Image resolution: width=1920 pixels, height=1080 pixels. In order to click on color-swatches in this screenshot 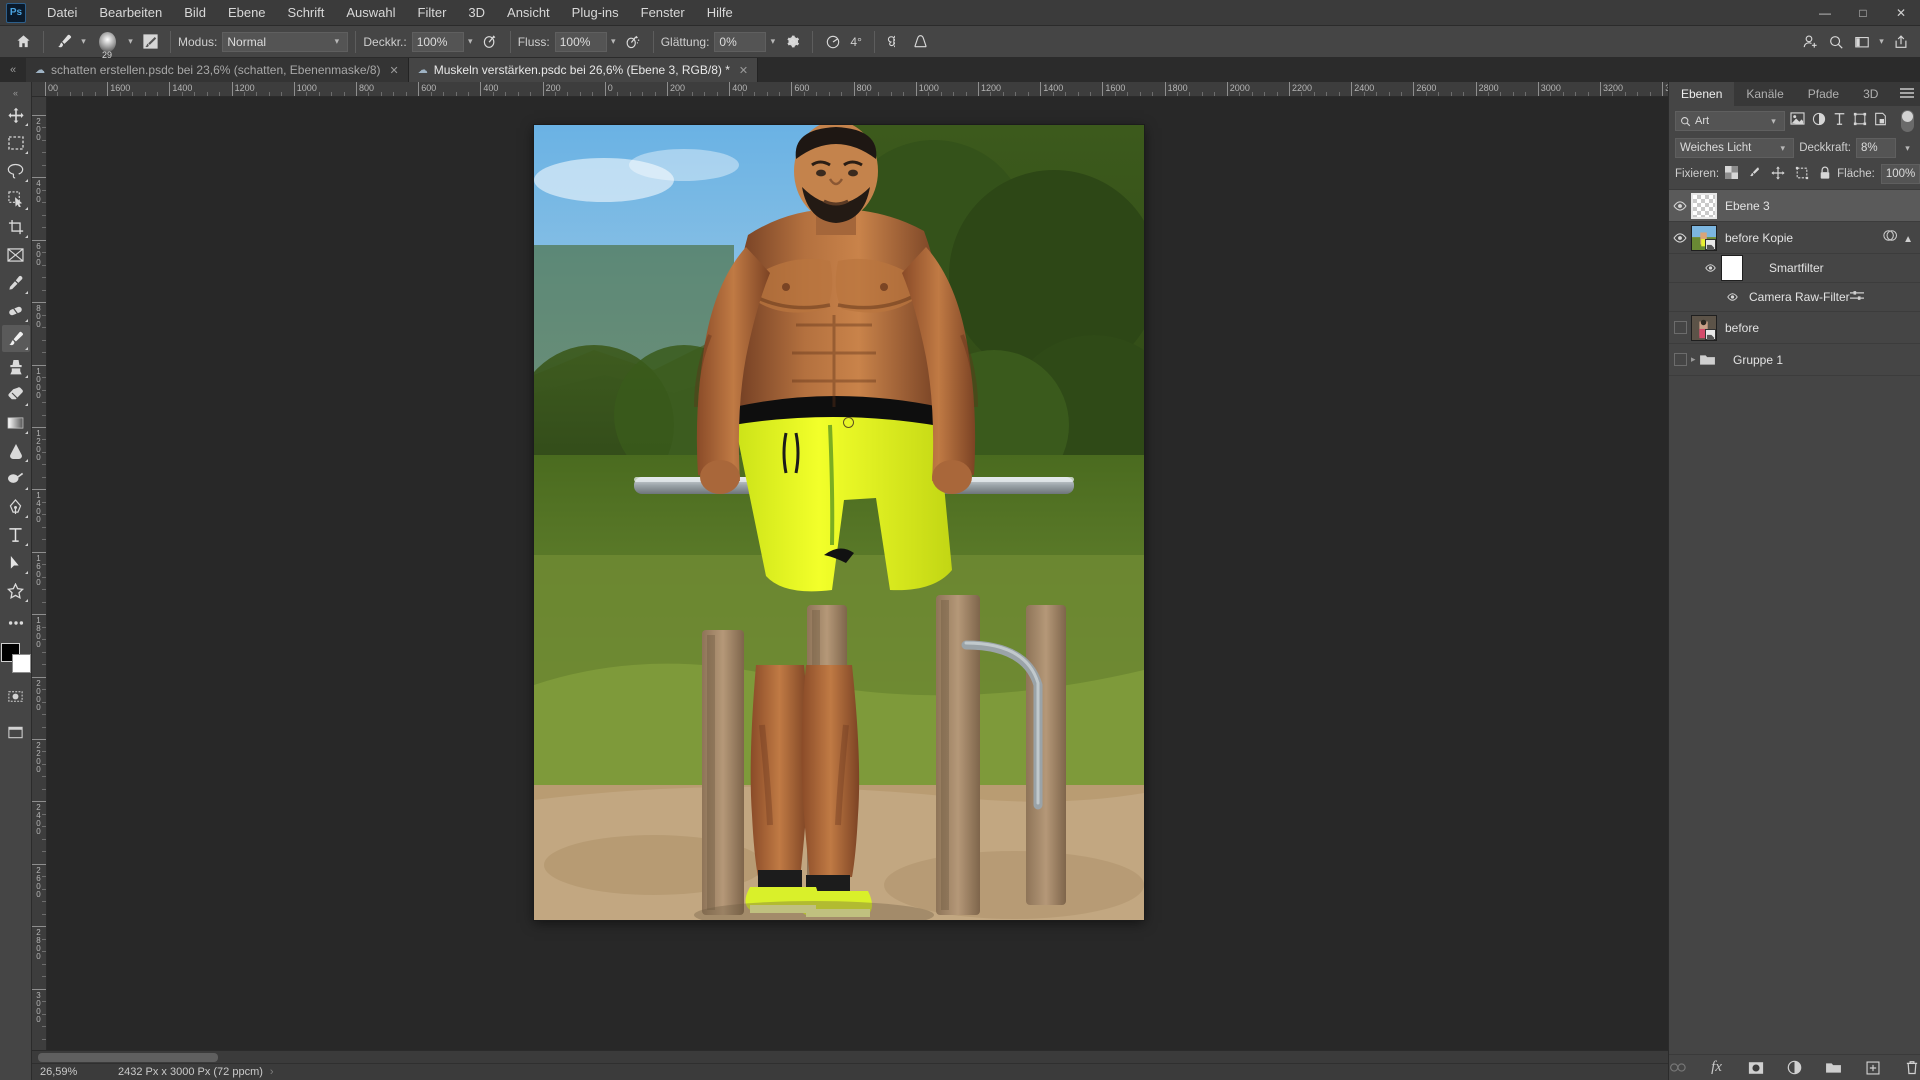, I will do `click(15, 658)`.